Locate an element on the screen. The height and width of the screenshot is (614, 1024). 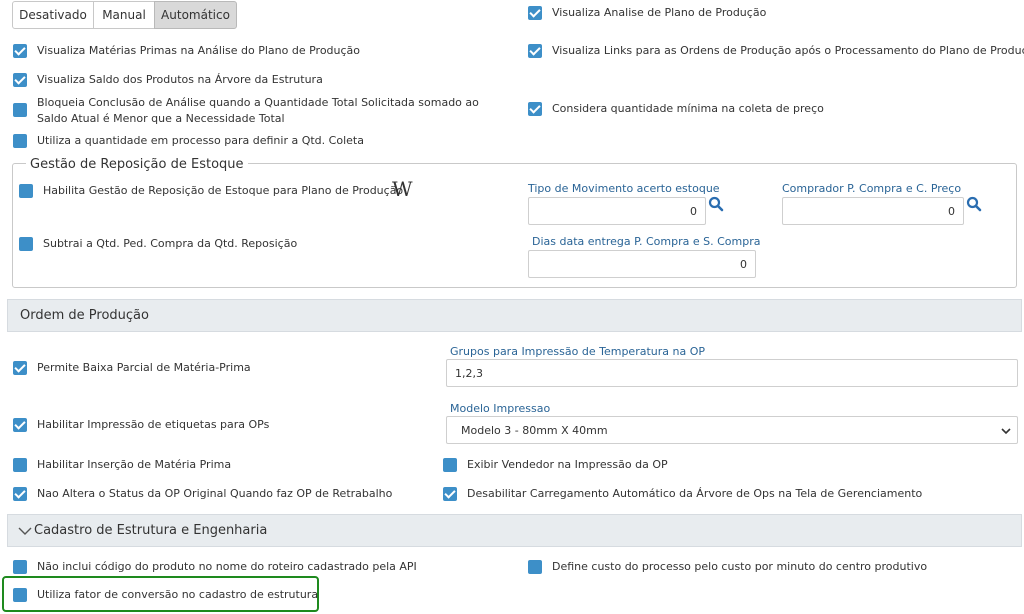
modelo-impressao-value: Modelo 3 - 80mm X 40mm is located at coordinates (534, 430).